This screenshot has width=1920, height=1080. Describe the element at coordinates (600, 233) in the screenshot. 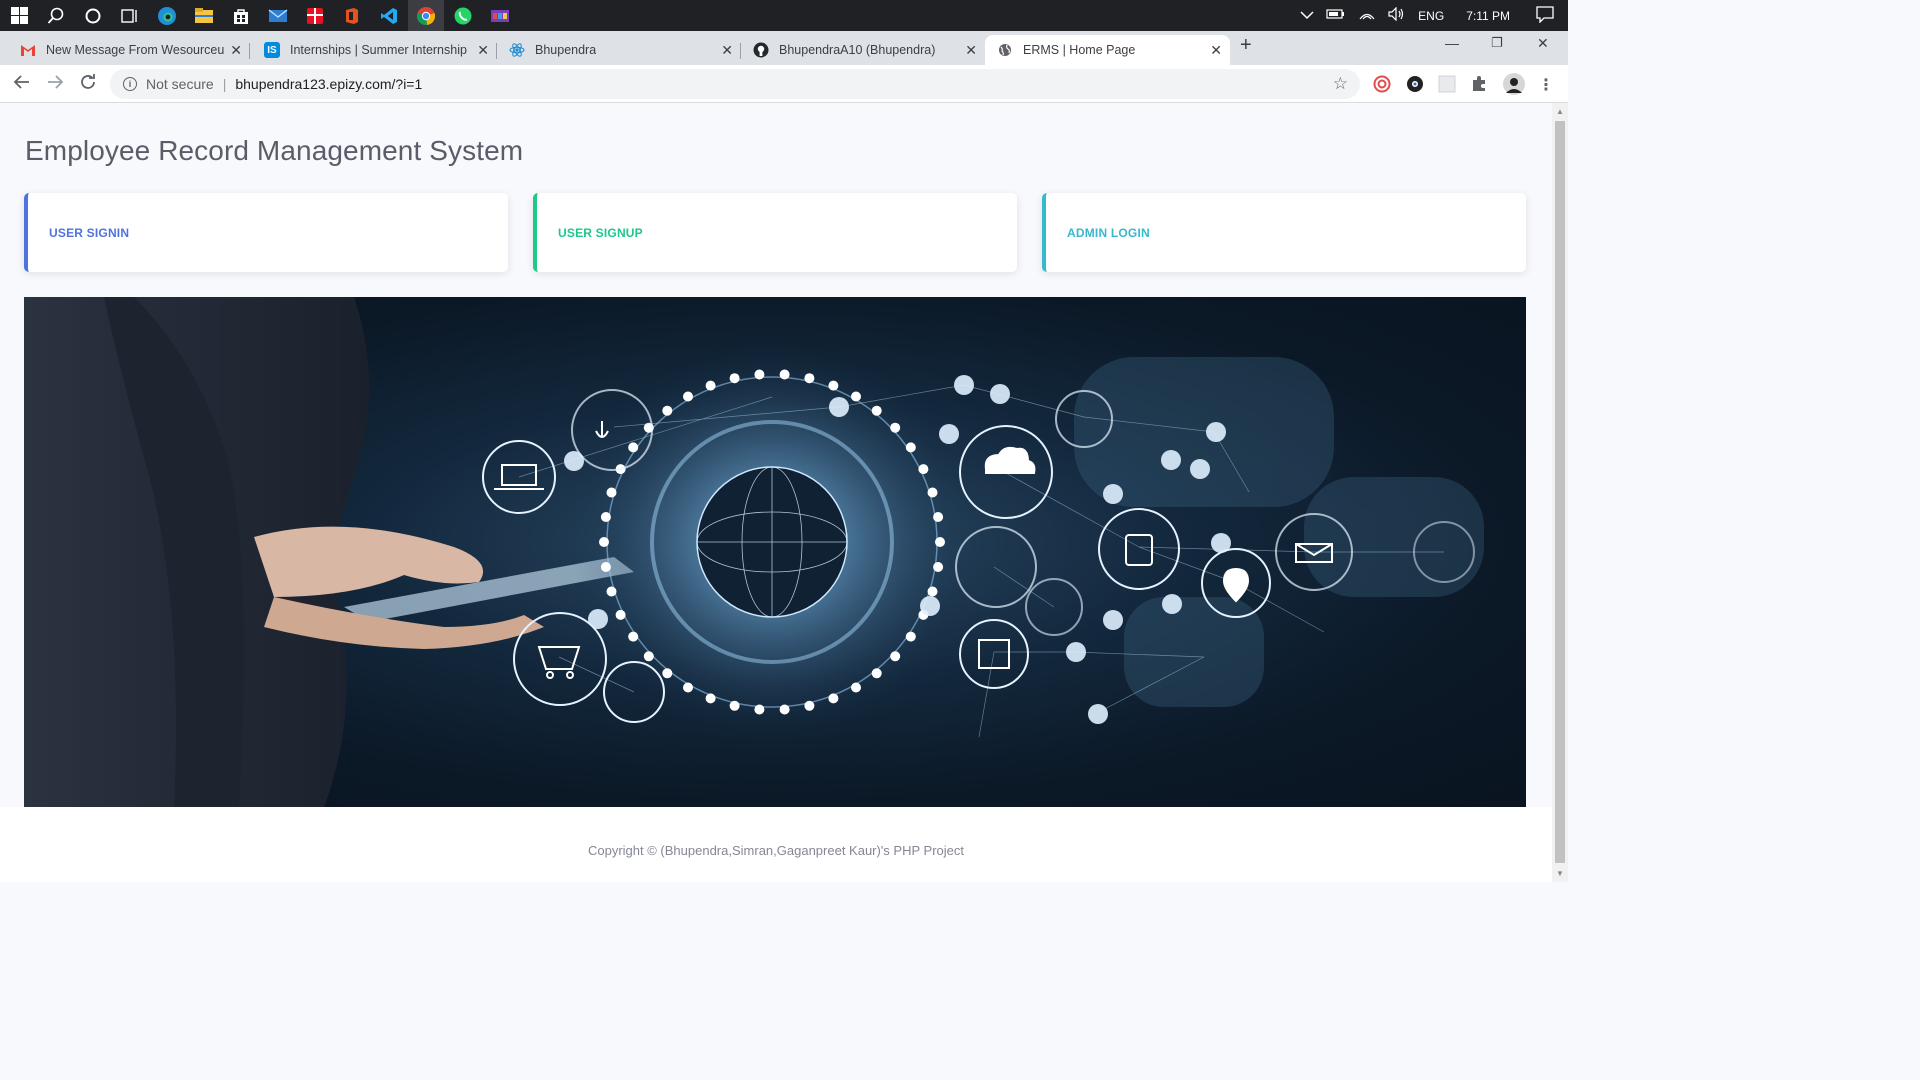

I see `user-signup-link: USER SIGNUP` at that location.